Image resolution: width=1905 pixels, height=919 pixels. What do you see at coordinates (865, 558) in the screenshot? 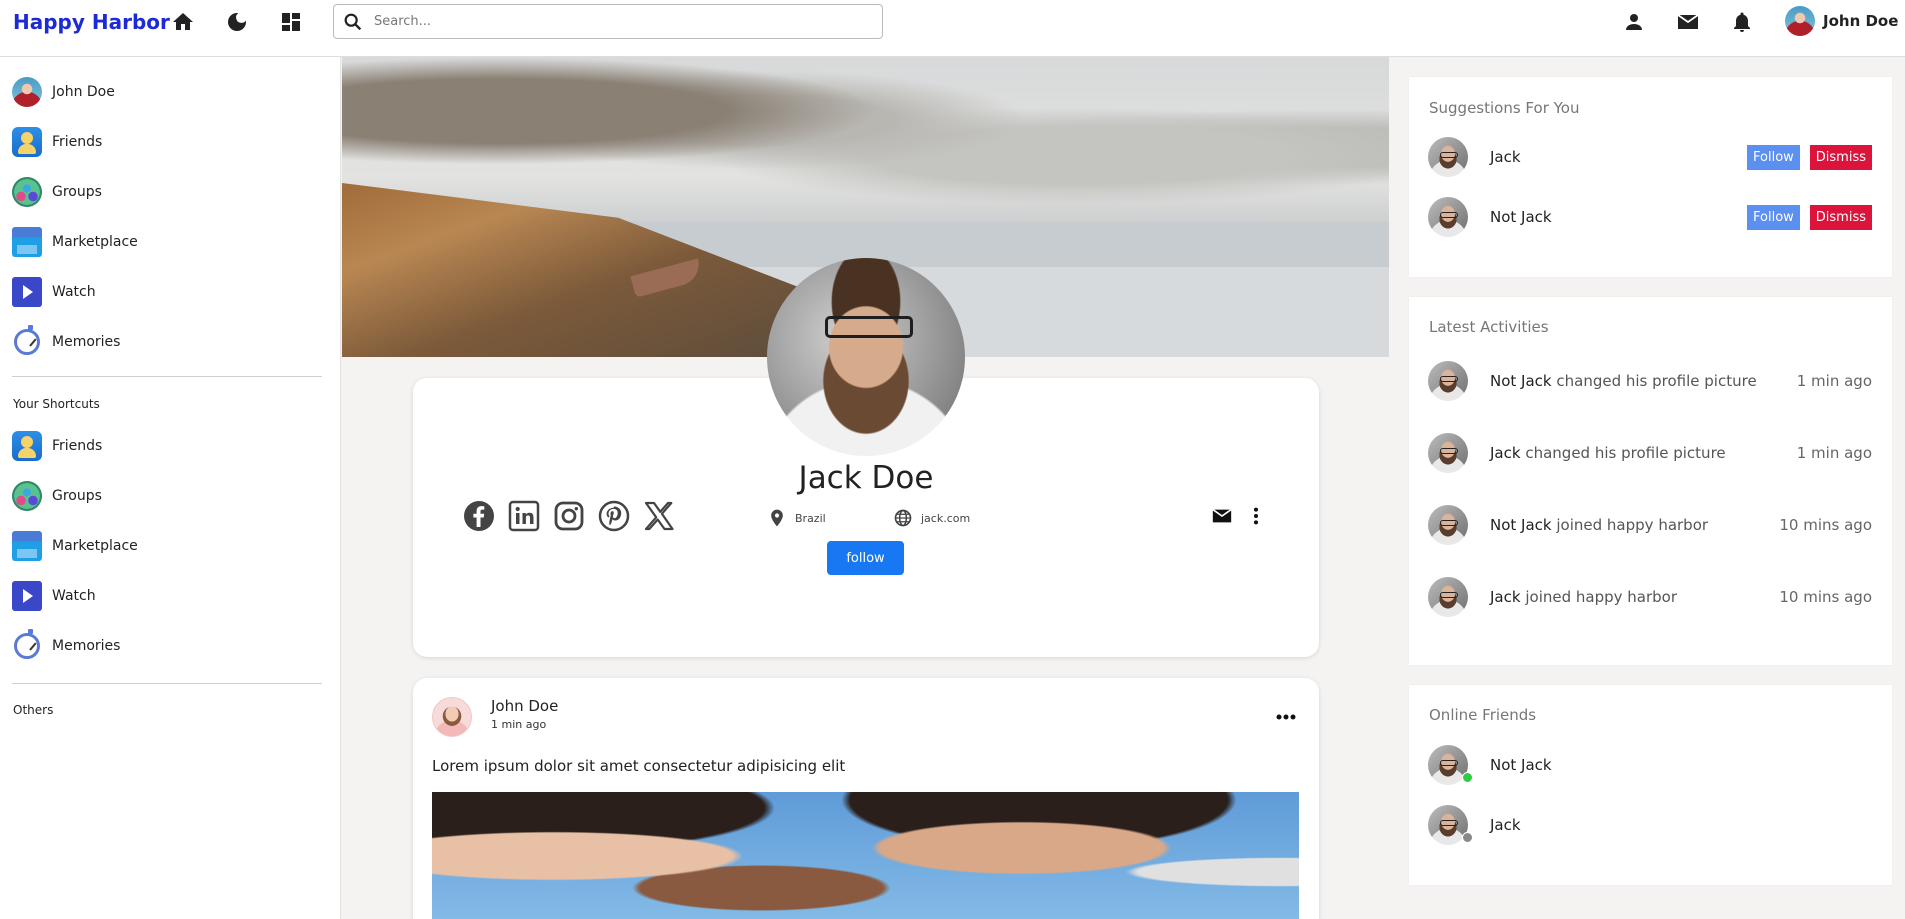
I see `profile-follow-button: follow` at bounding box center [865, 558].